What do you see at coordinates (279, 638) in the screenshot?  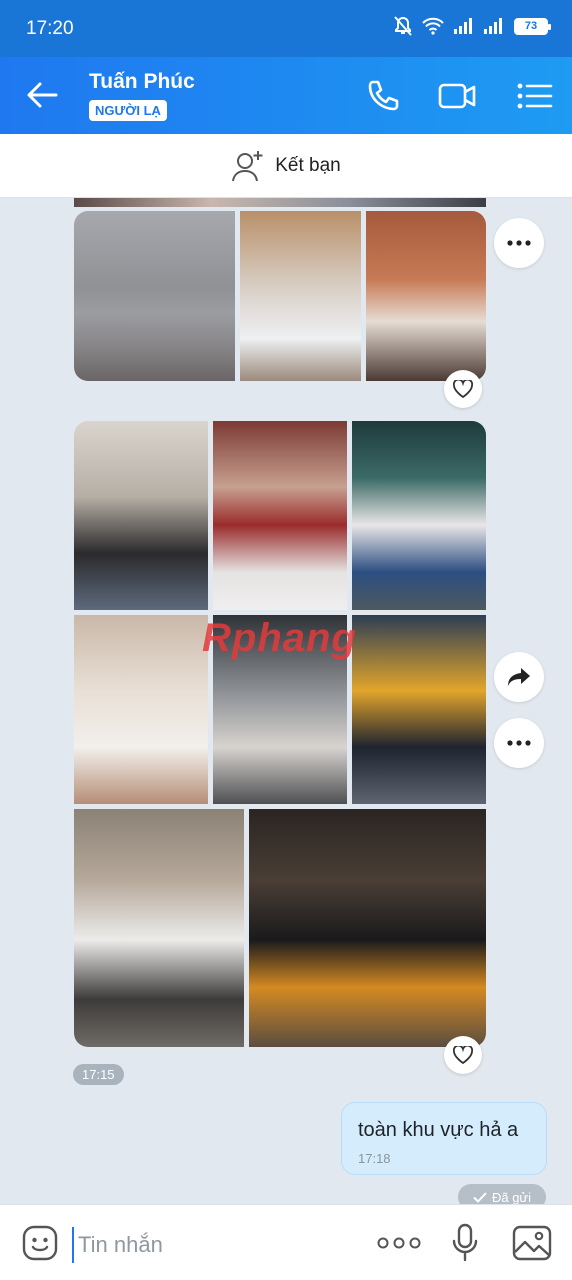 I see `watermark: Rphang` at bounding box center [279, 638].